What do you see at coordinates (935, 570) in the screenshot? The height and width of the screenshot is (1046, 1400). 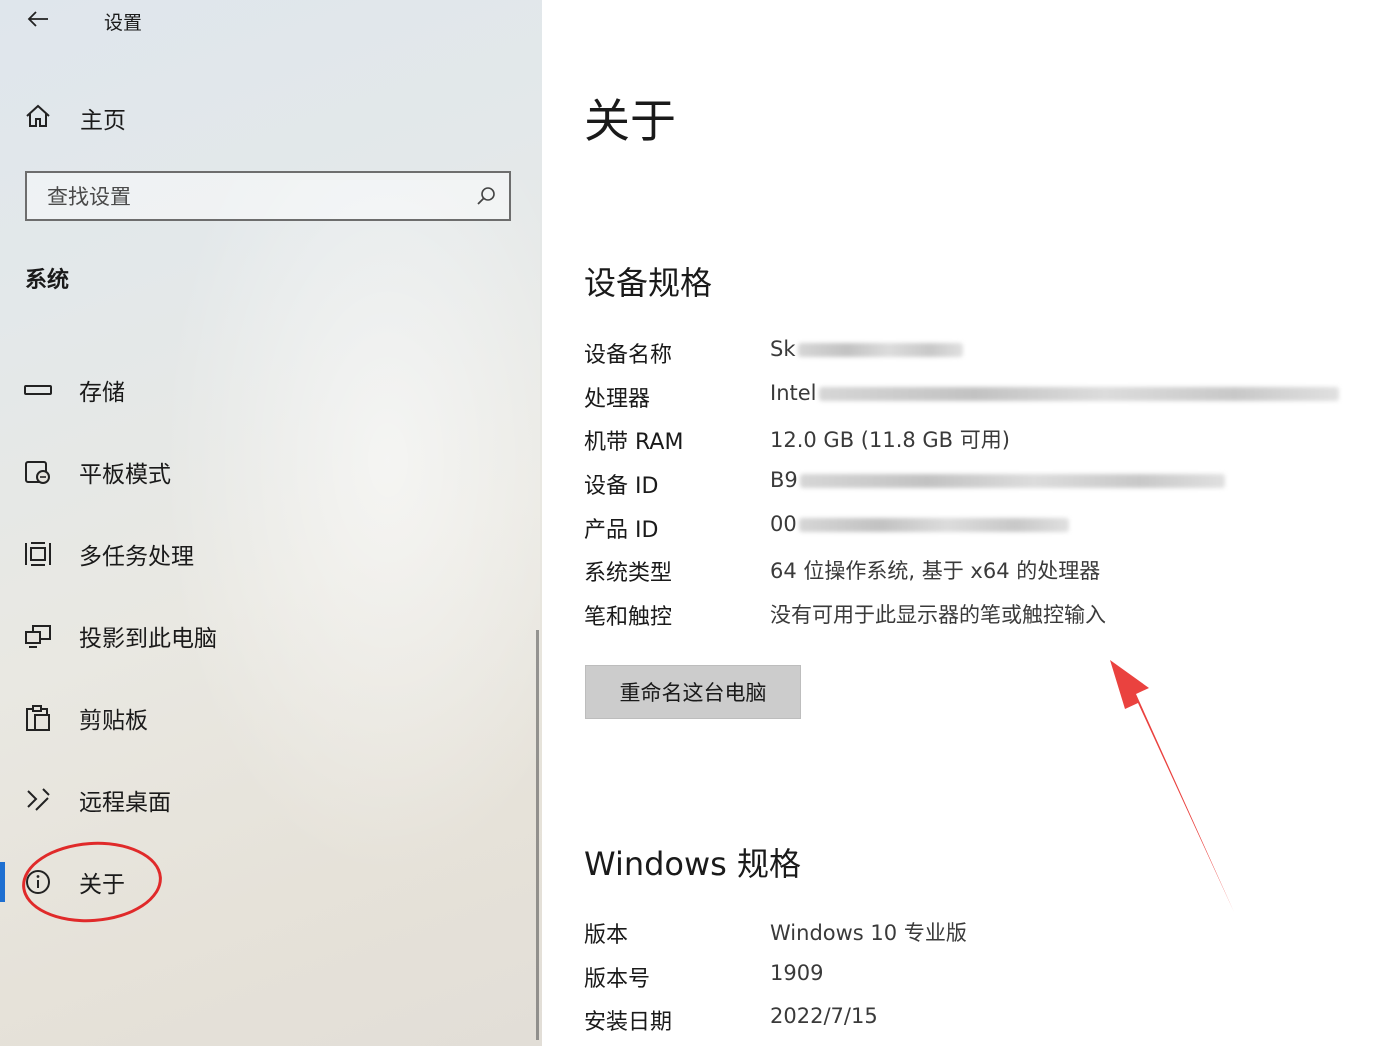 I see `spec-value: 64 位操作系统, 基于 x64 的处理器` at bounding box center [935, 570].